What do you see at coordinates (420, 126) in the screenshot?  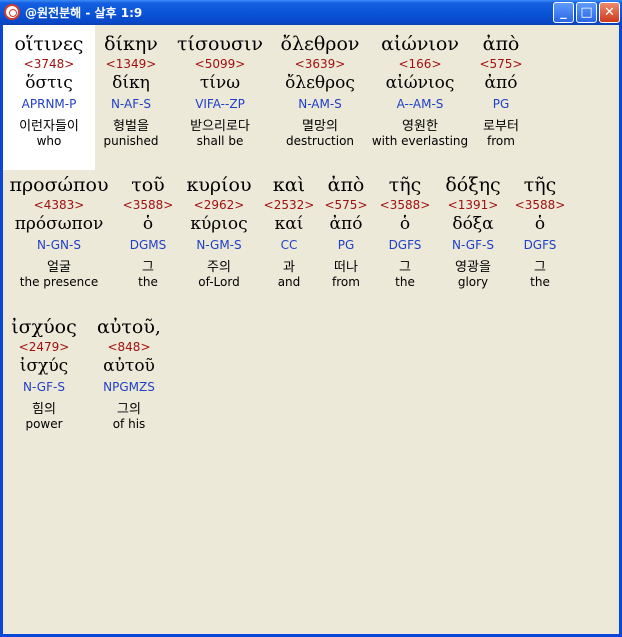 I see `korean-gloss: 영원한` at bounding box center [420, 126].